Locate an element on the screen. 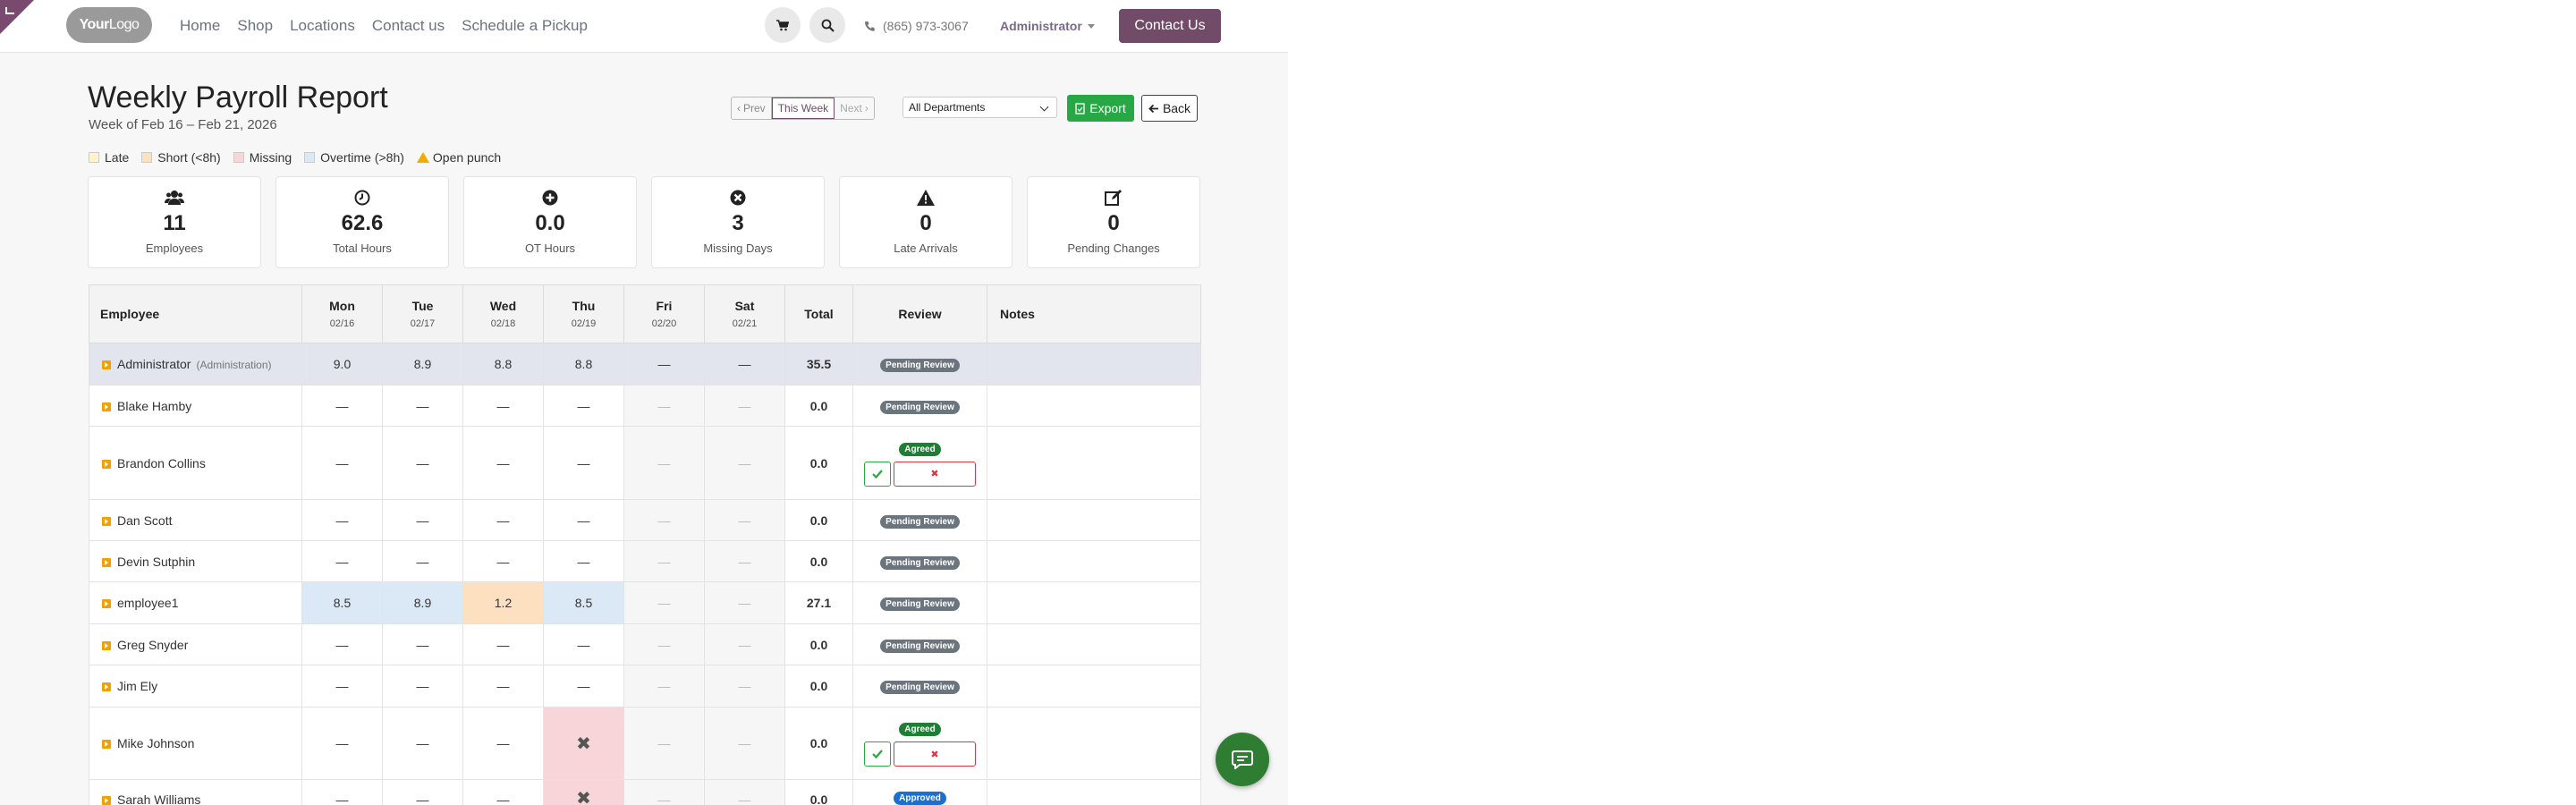  hours-cell: 1.2 is located at coordinates (503, 602).